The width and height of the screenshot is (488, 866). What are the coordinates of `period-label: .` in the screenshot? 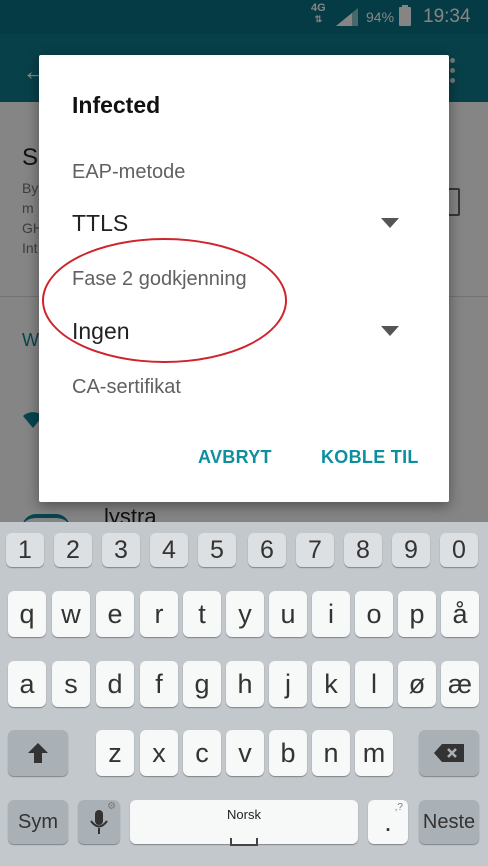 It's located at (388, 822).